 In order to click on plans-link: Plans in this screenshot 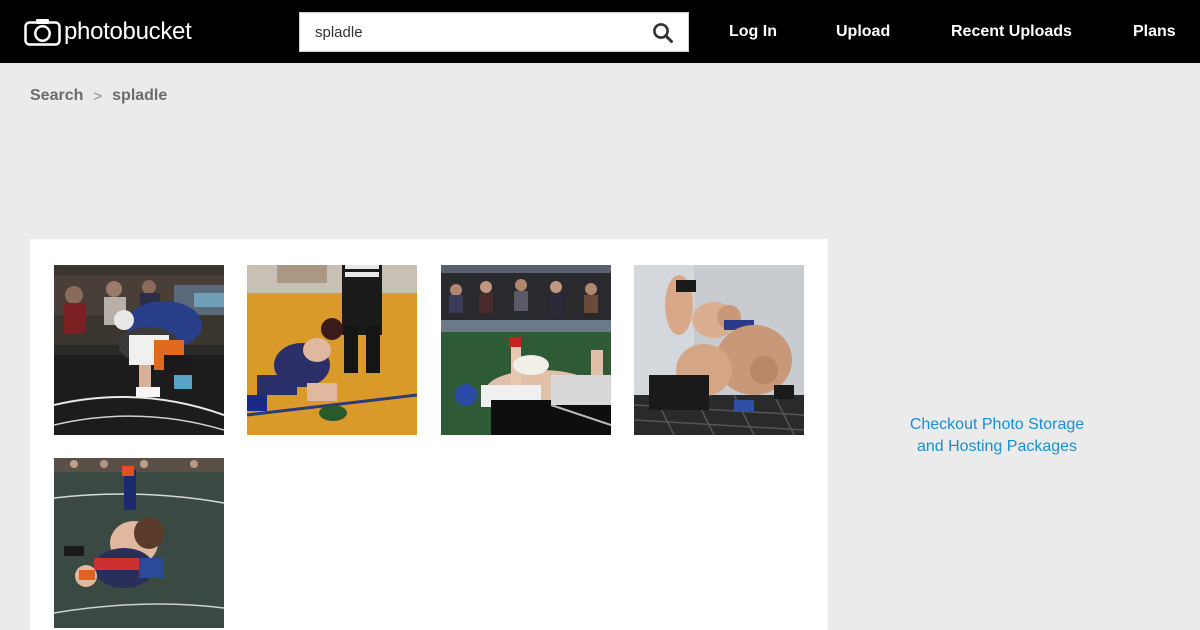, I will do `click(1154, 32)`.